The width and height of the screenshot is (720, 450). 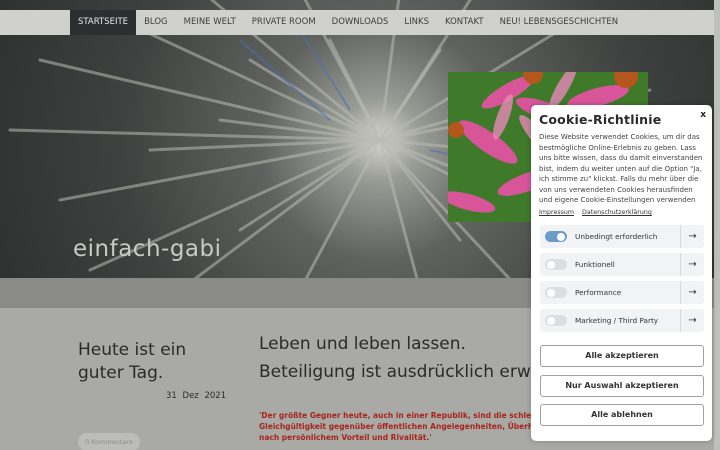 What do you see at coordinates (617, 320) in the screenshot?
I see `category-label: Marketing / Third Party` at bounding box center [617, 320].